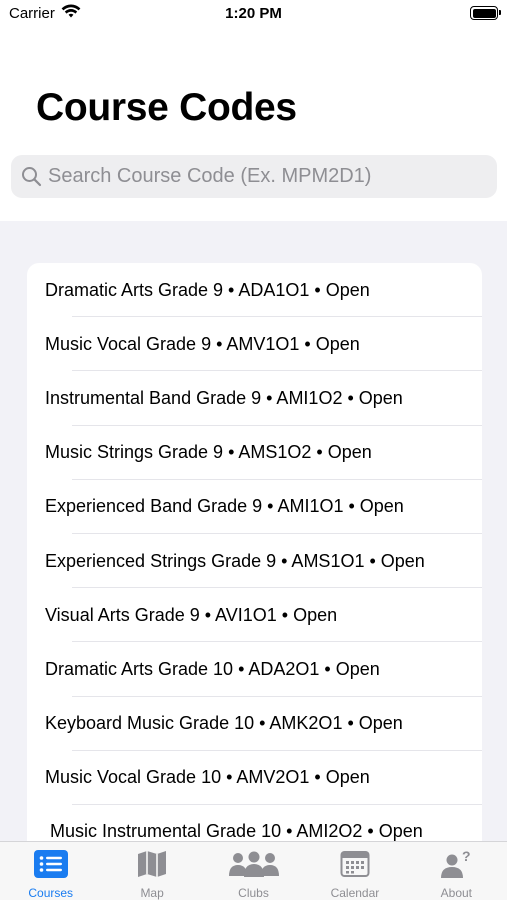 This screenshot has width=507, height=900. I want to click on tab-label: Courses, so click(51, 893).